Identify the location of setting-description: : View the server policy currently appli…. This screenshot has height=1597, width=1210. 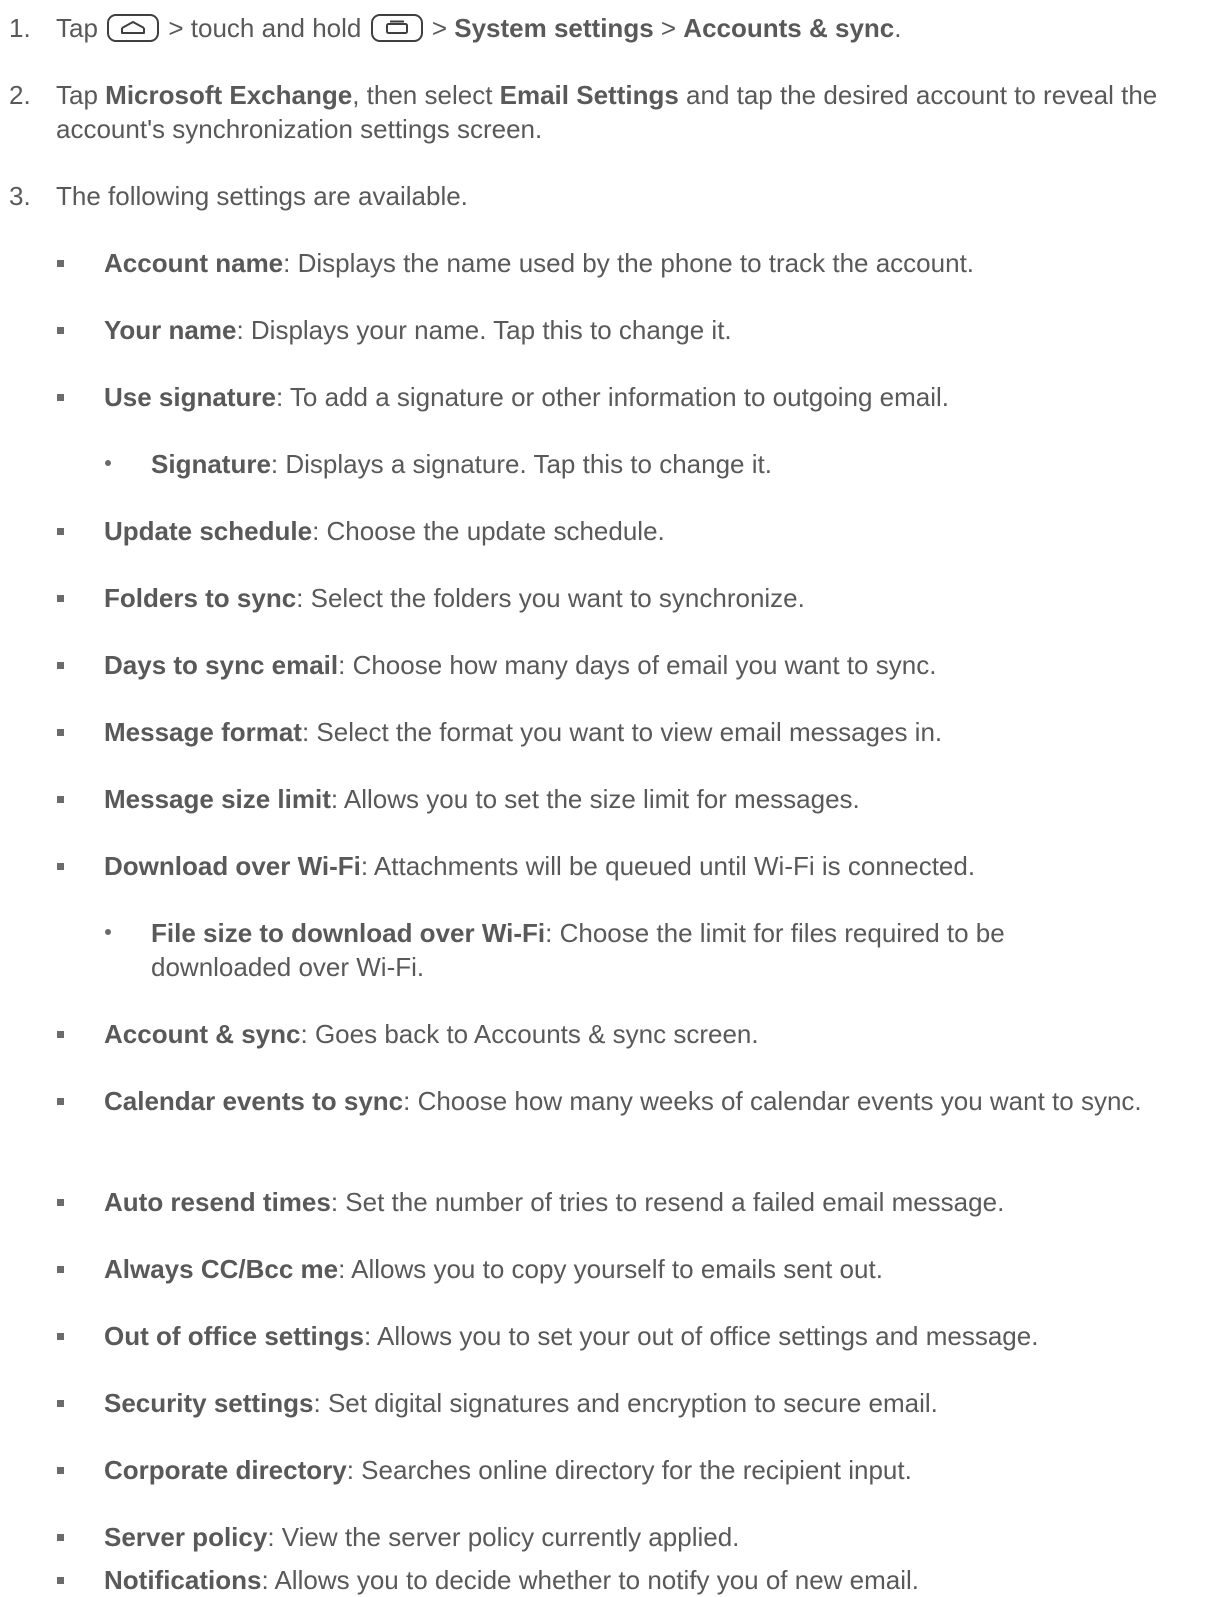
(503, 1537).